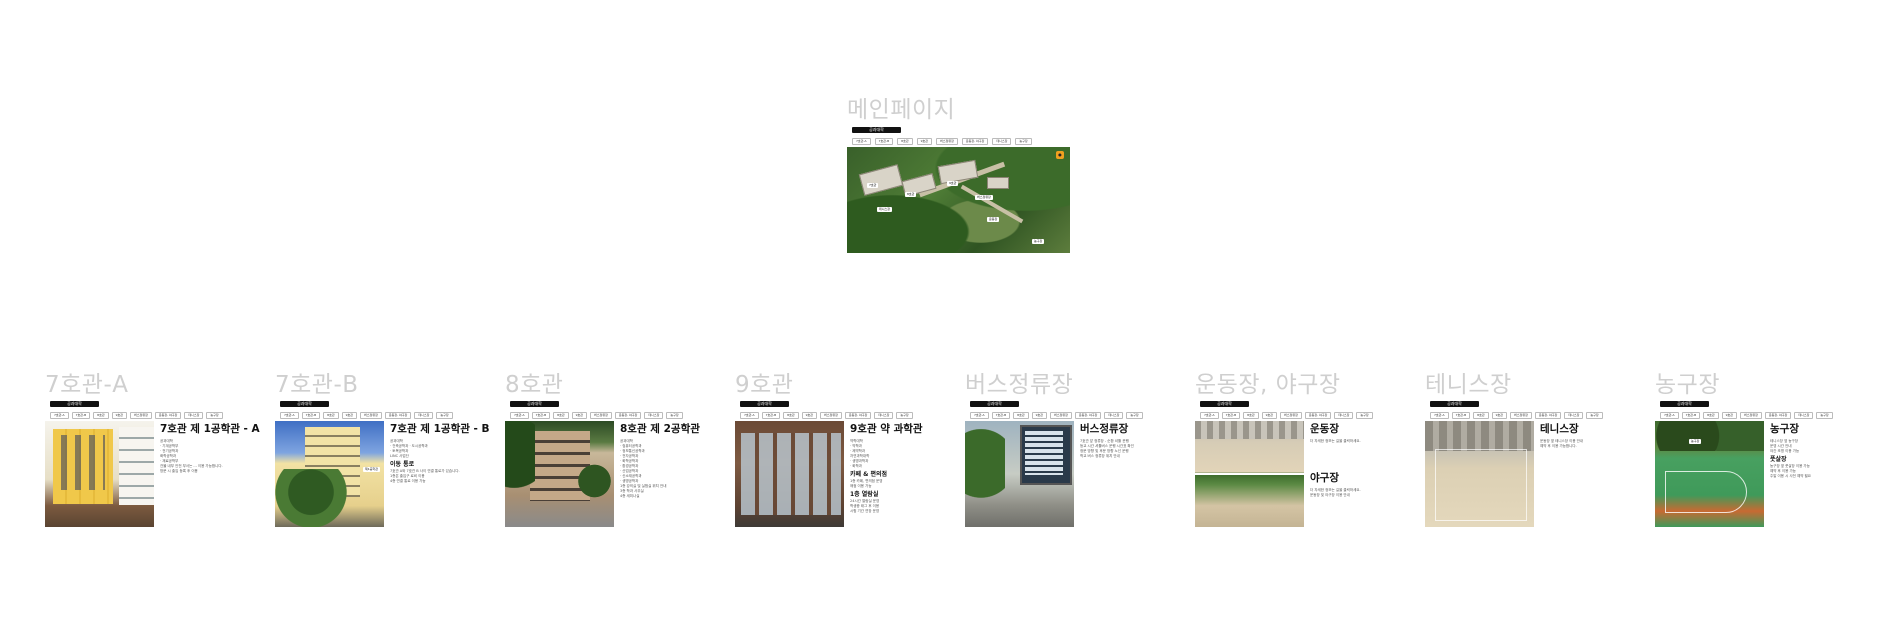 The image size is (1898, 638). Describe the element at coordinates (873, 185) in the screenshot. I see `map-label-7: 7호관` at that location.